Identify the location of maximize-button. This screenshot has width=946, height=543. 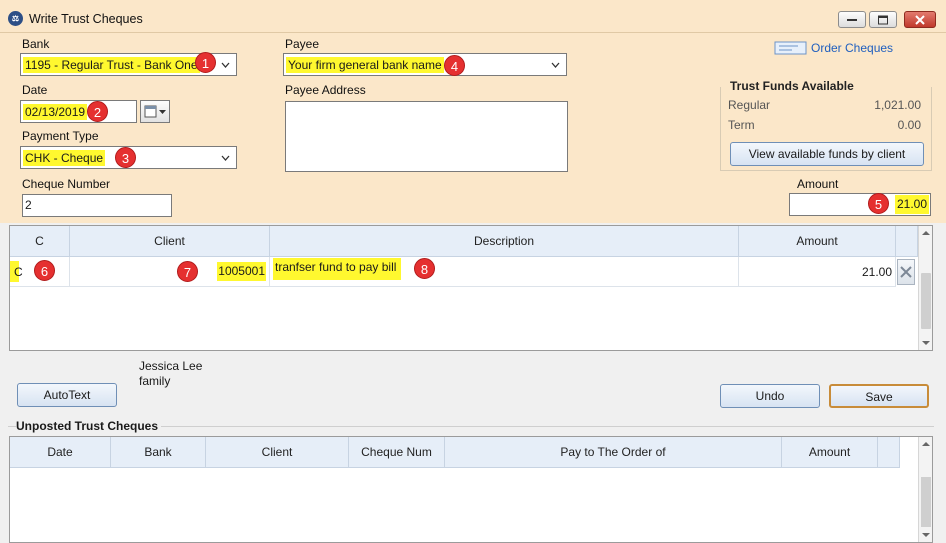
(883, 19).